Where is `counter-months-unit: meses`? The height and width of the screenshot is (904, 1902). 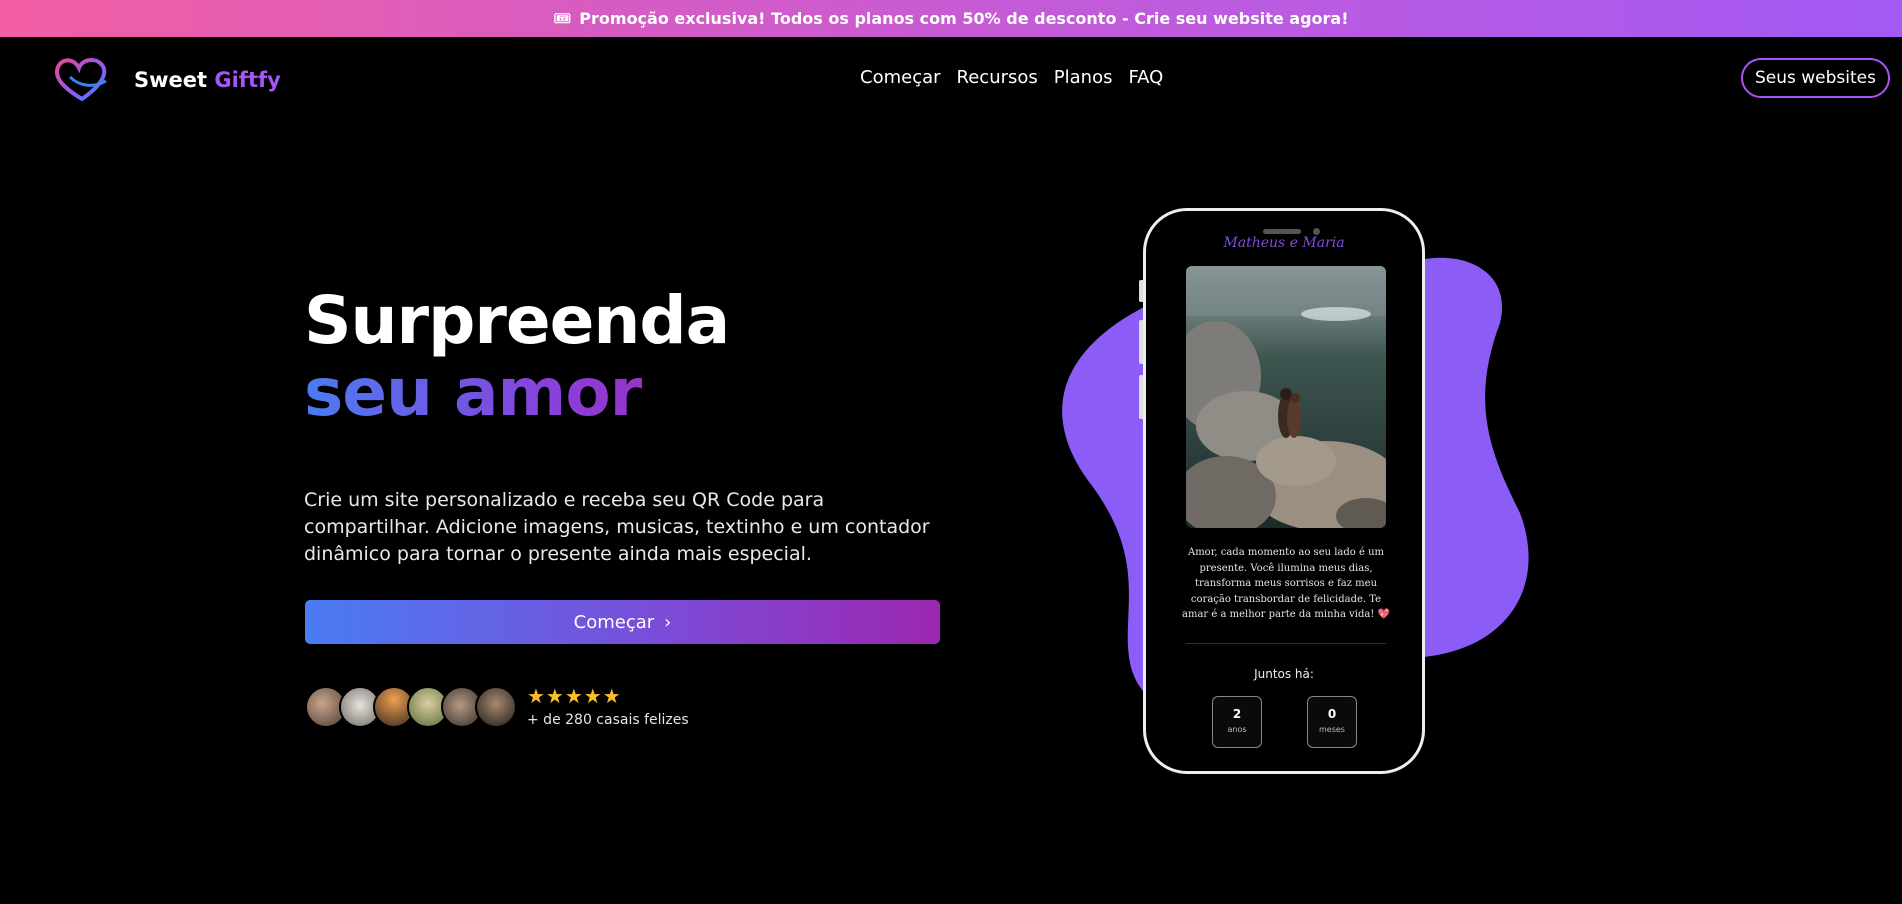 counter-months-unit: meses is located at coordinates (1332, 729).